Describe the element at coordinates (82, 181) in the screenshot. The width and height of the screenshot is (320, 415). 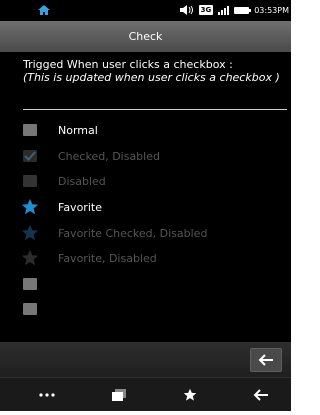
I see `checkbox-label: Disabled` at that location.